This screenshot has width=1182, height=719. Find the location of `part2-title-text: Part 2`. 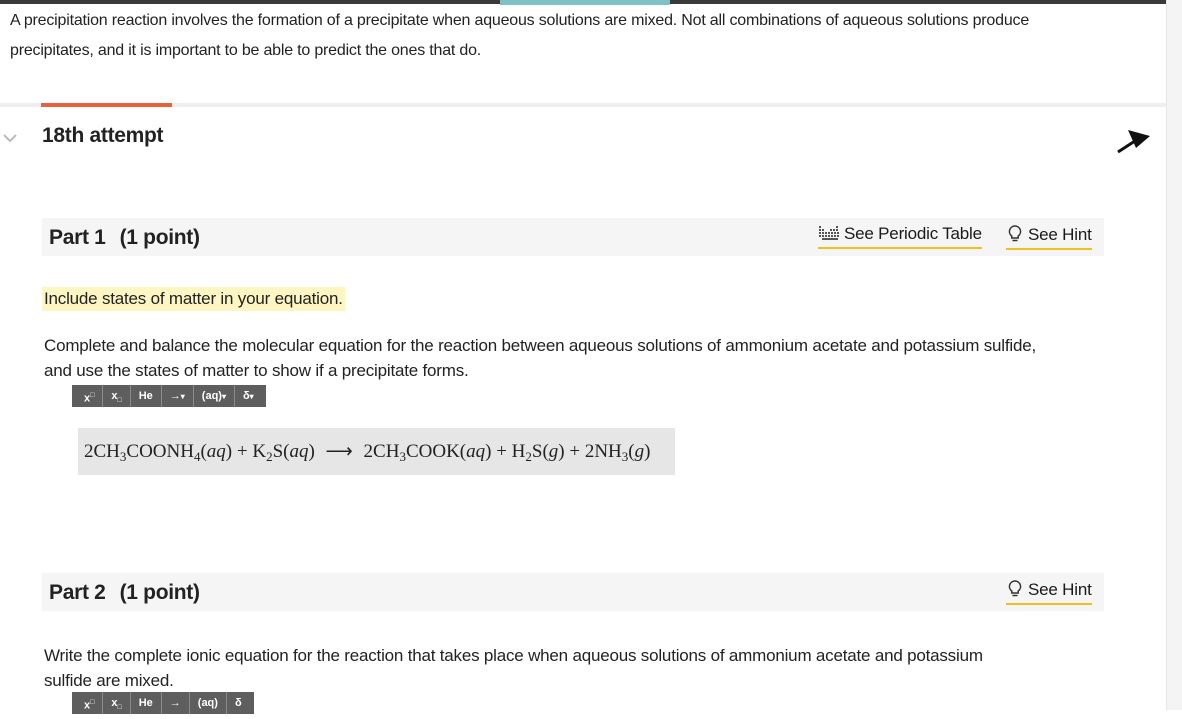

part2-title-text: Part 2 is located at coordinates (77, 592).